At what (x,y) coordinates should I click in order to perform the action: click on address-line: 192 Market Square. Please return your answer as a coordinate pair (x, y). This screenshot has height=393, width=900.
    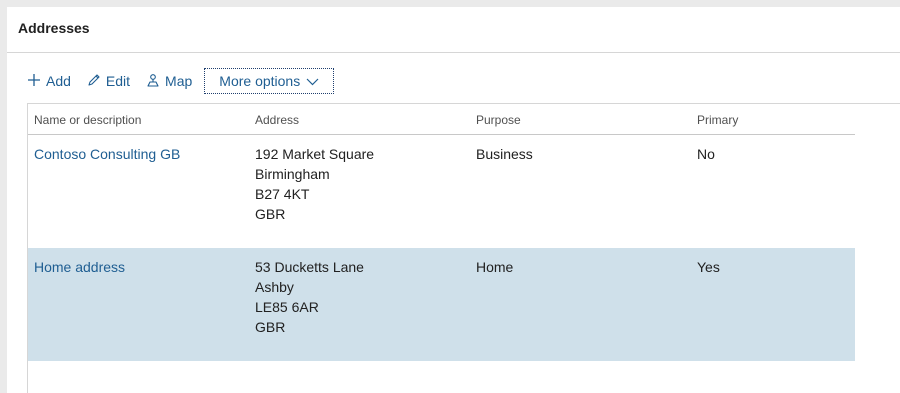
    Looking at the image, I should click on (315, 154).